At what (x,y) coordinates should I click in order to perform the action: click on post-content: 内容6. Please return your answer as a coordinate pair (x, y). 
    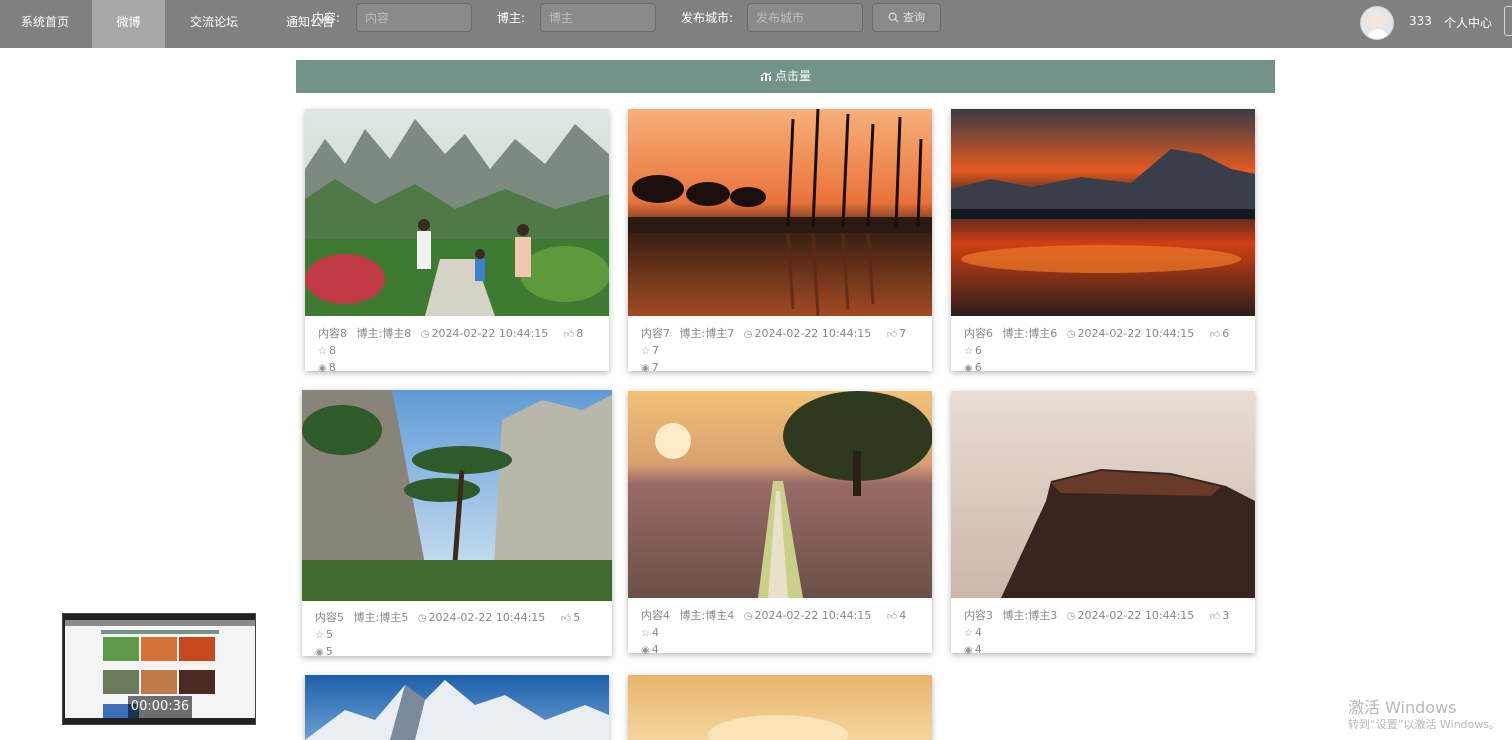
    Looking at the image, I should click on (978, 333).